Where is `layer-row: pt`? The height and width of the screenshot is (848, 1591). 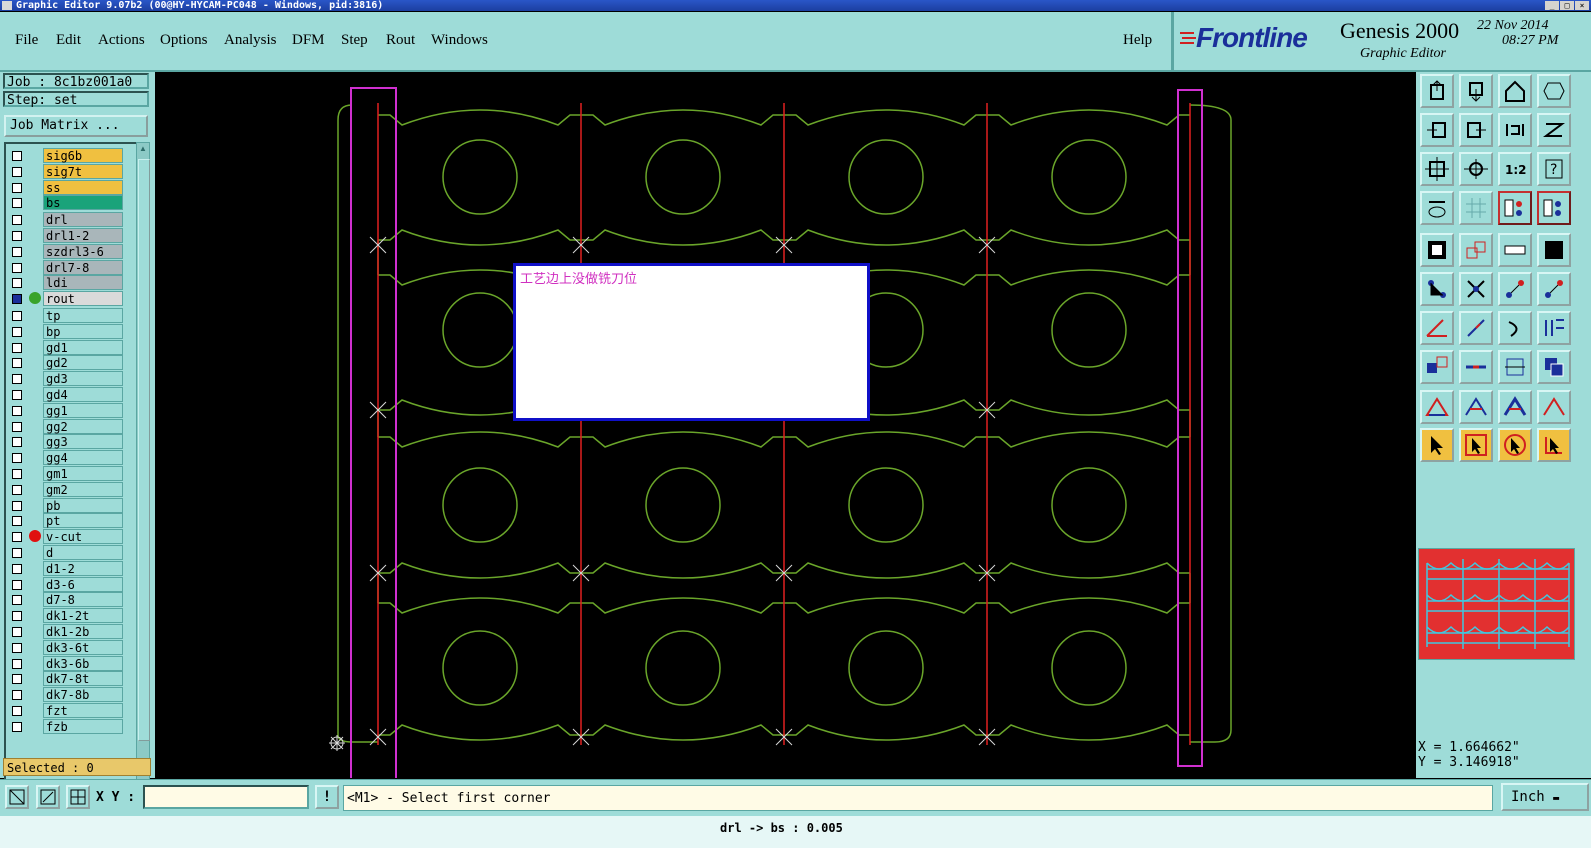
layer-row: pt is located at coordinates (68, 521).